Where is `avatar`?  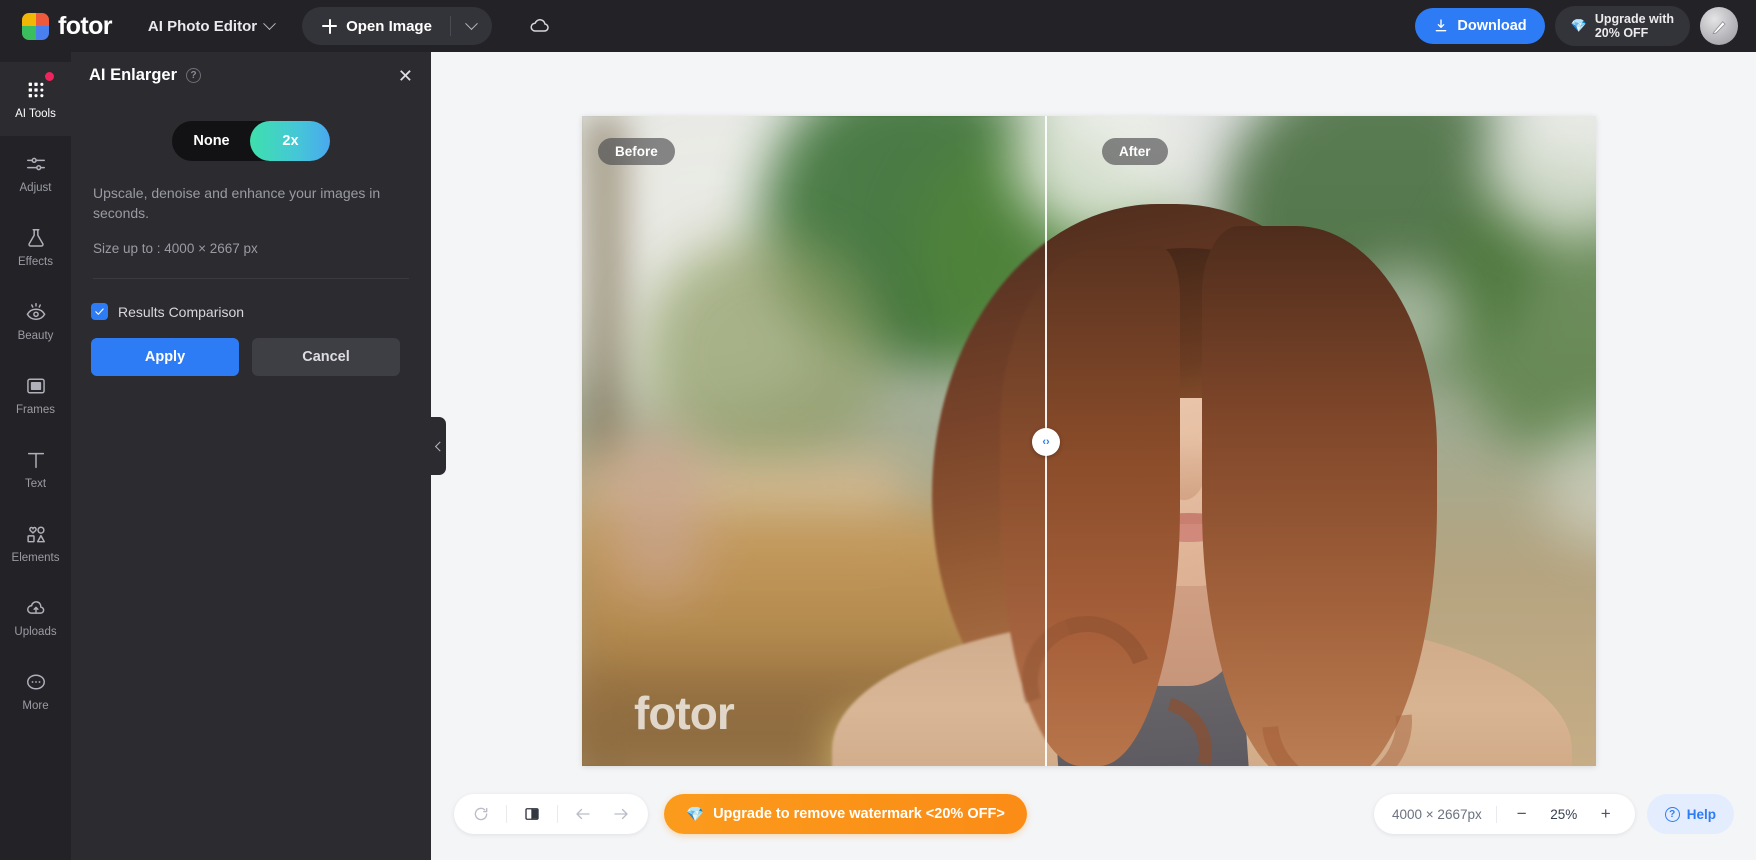 avatar is located at coordinates (1719, 26).